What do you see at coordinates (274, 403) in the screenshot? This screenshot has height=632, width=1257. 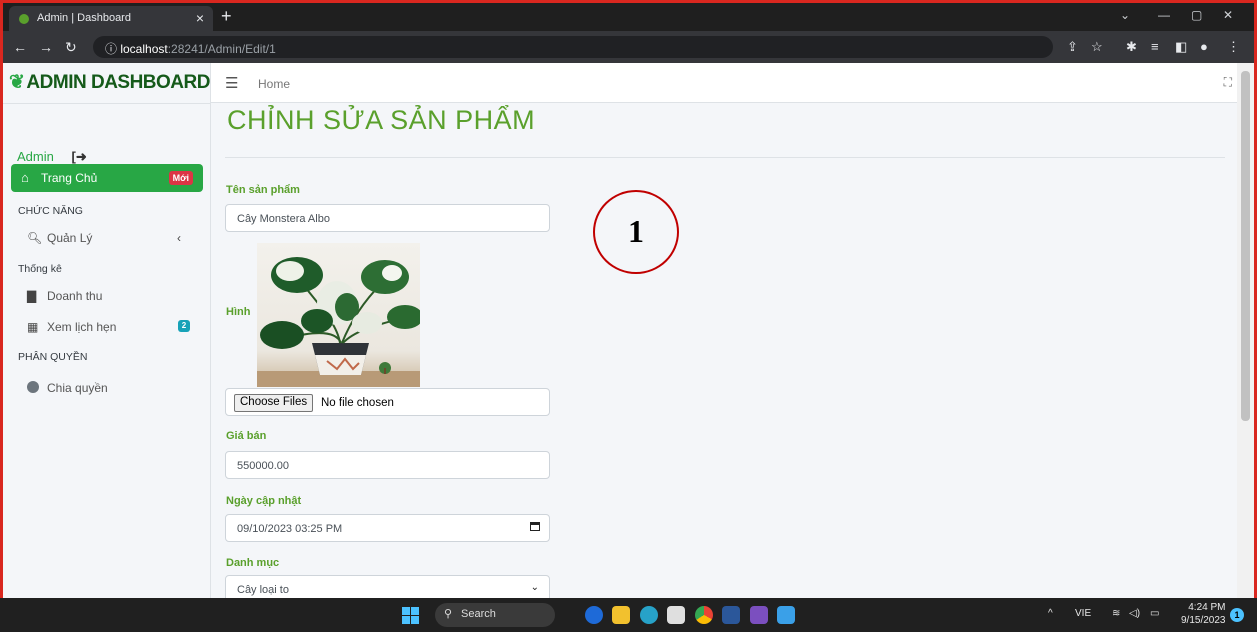 I see `choose-files-button: Choose Files` at bounding box center [274, 403].